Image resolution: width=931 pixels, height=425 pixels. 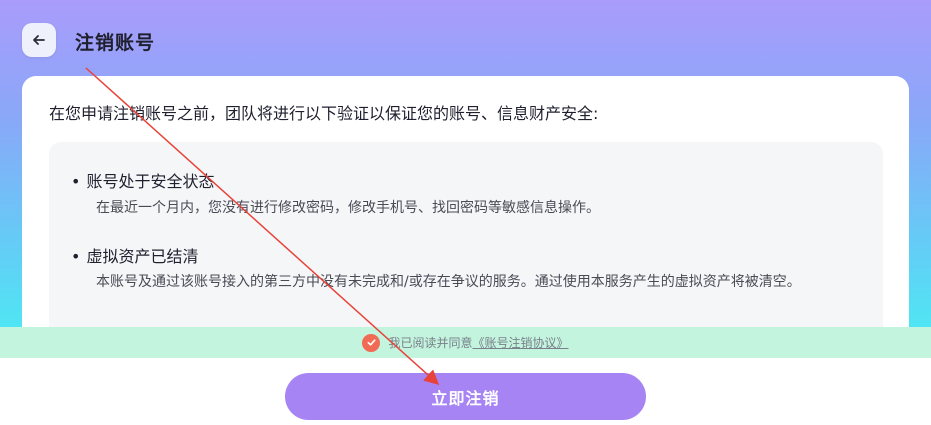 I want to click on check-circle-icon, so click(x=371, y=342).